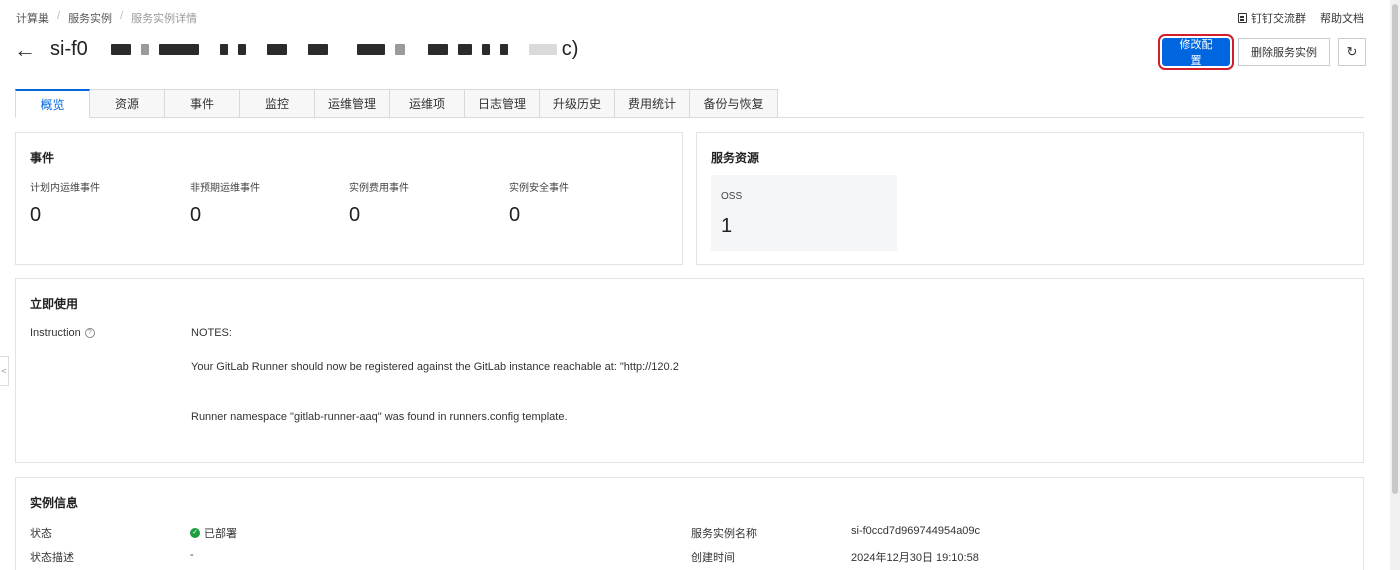  Describe the element at coordinates (1278, 19) in the screenshot. I see `dingtalk-group-label: 钉钉交流群` at that location.